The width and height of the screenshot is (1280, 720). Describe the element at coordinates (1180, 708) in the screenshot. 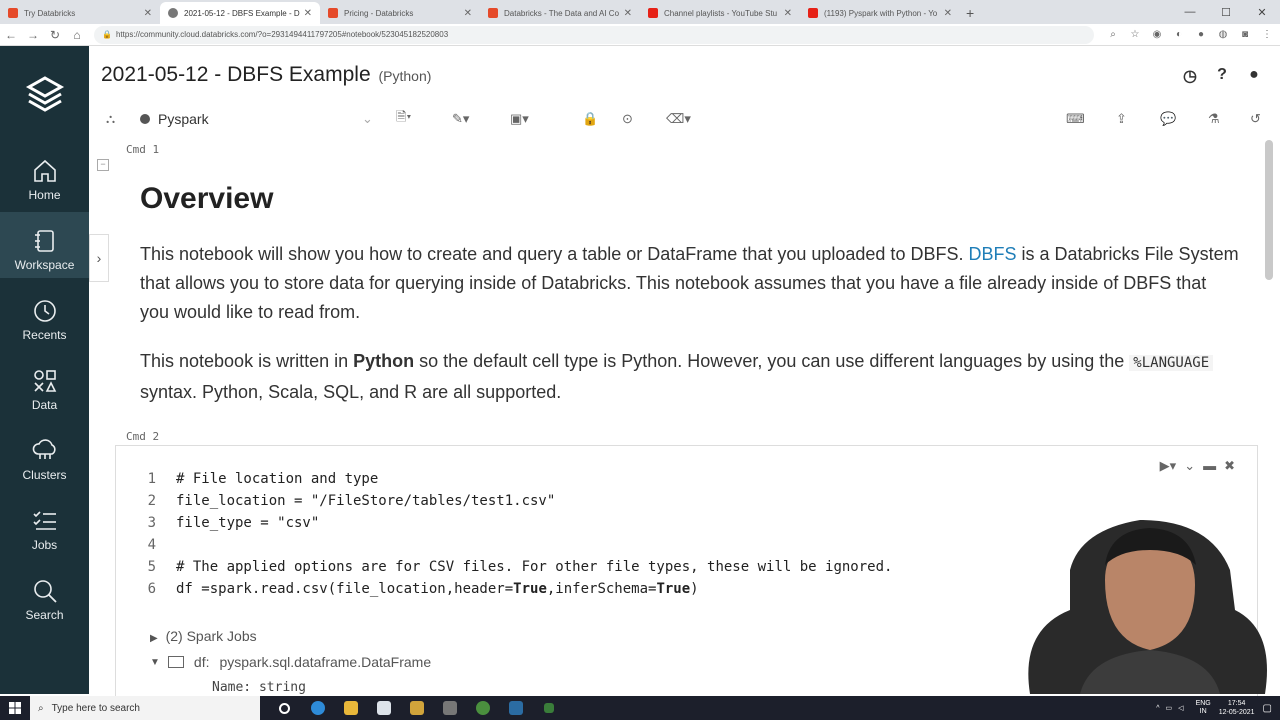

I see `volume-icon: ◁` at that location.